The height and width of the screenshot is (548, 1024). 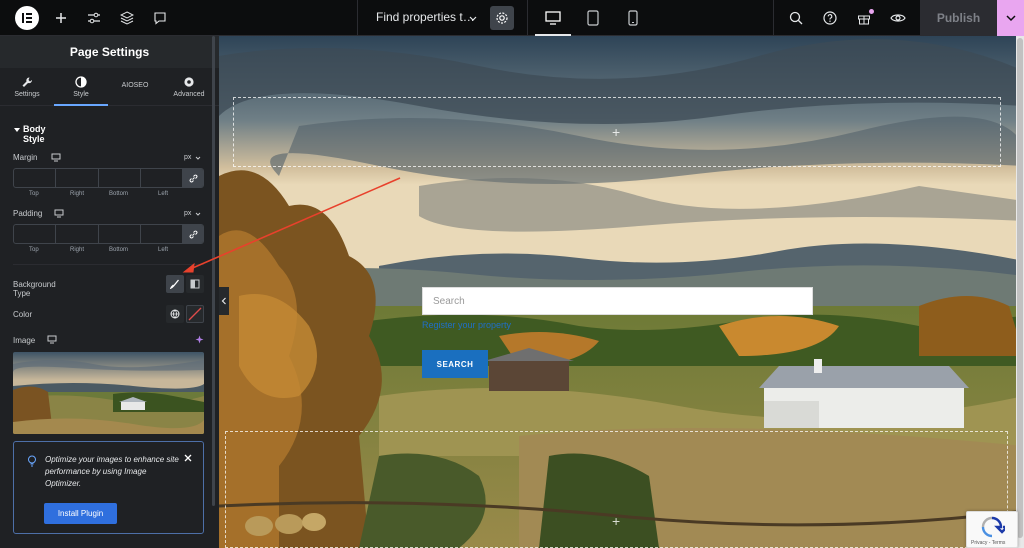 What do you see at coordinates (1020, 292) in the screenshot?
I see `canvas-scrollbar` at bounding box center [1020, 292].